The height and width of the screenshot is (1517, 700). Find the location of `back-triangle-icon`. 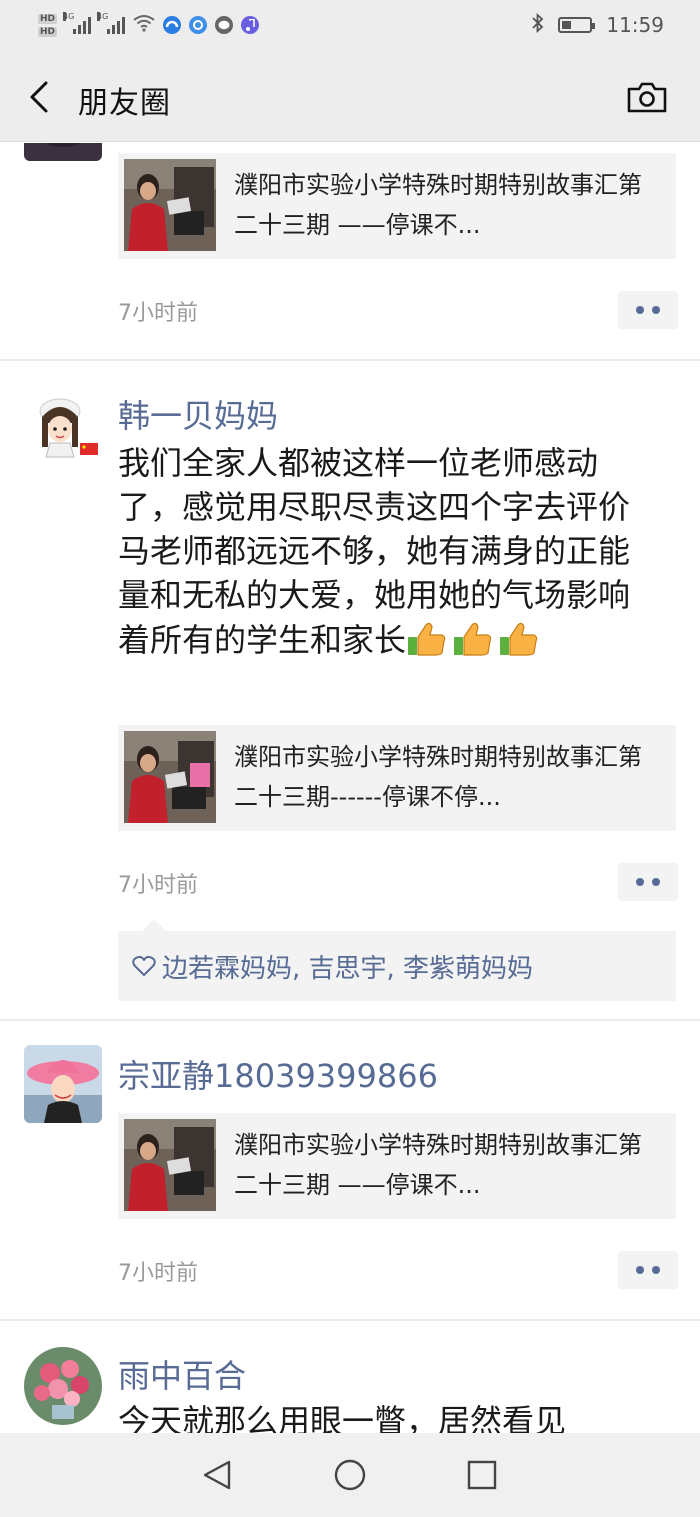

back-triangle-icon is located at coordinates (218, 1475).